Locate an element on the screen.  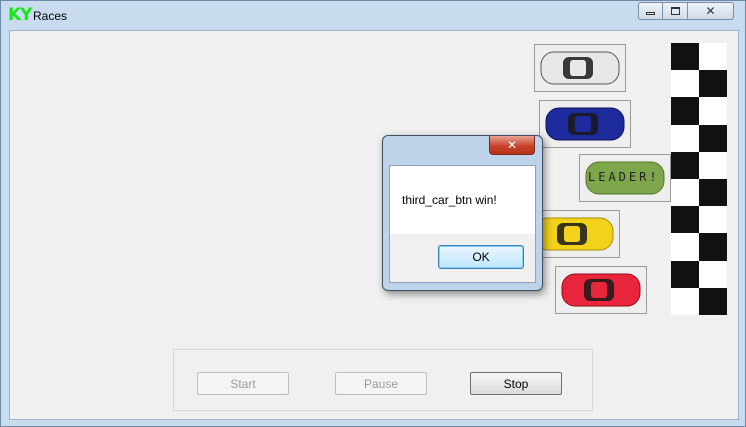
maximize-button is located at coordinates (675, 11).